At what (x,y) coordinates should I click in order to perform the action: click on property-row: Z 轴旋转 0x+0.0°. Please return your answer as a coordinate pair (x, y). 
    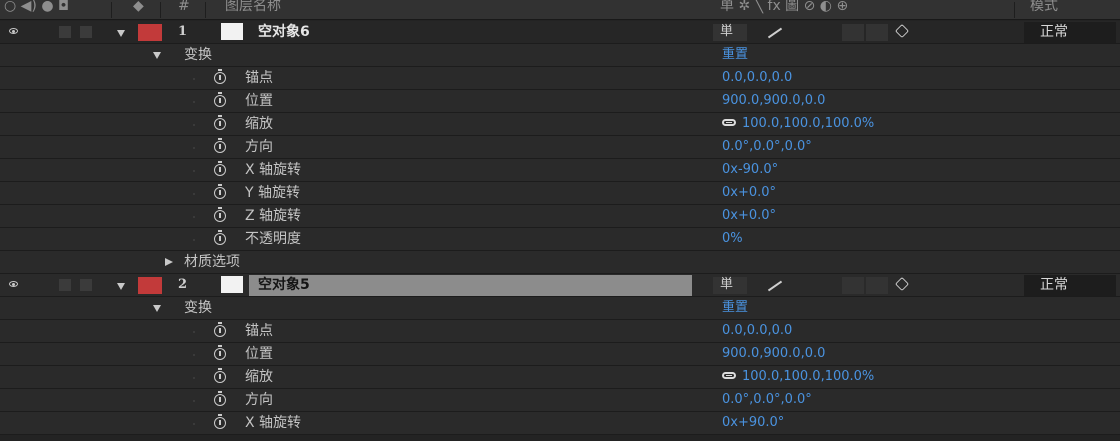
    Looking at the image, I should click on (560, 216).